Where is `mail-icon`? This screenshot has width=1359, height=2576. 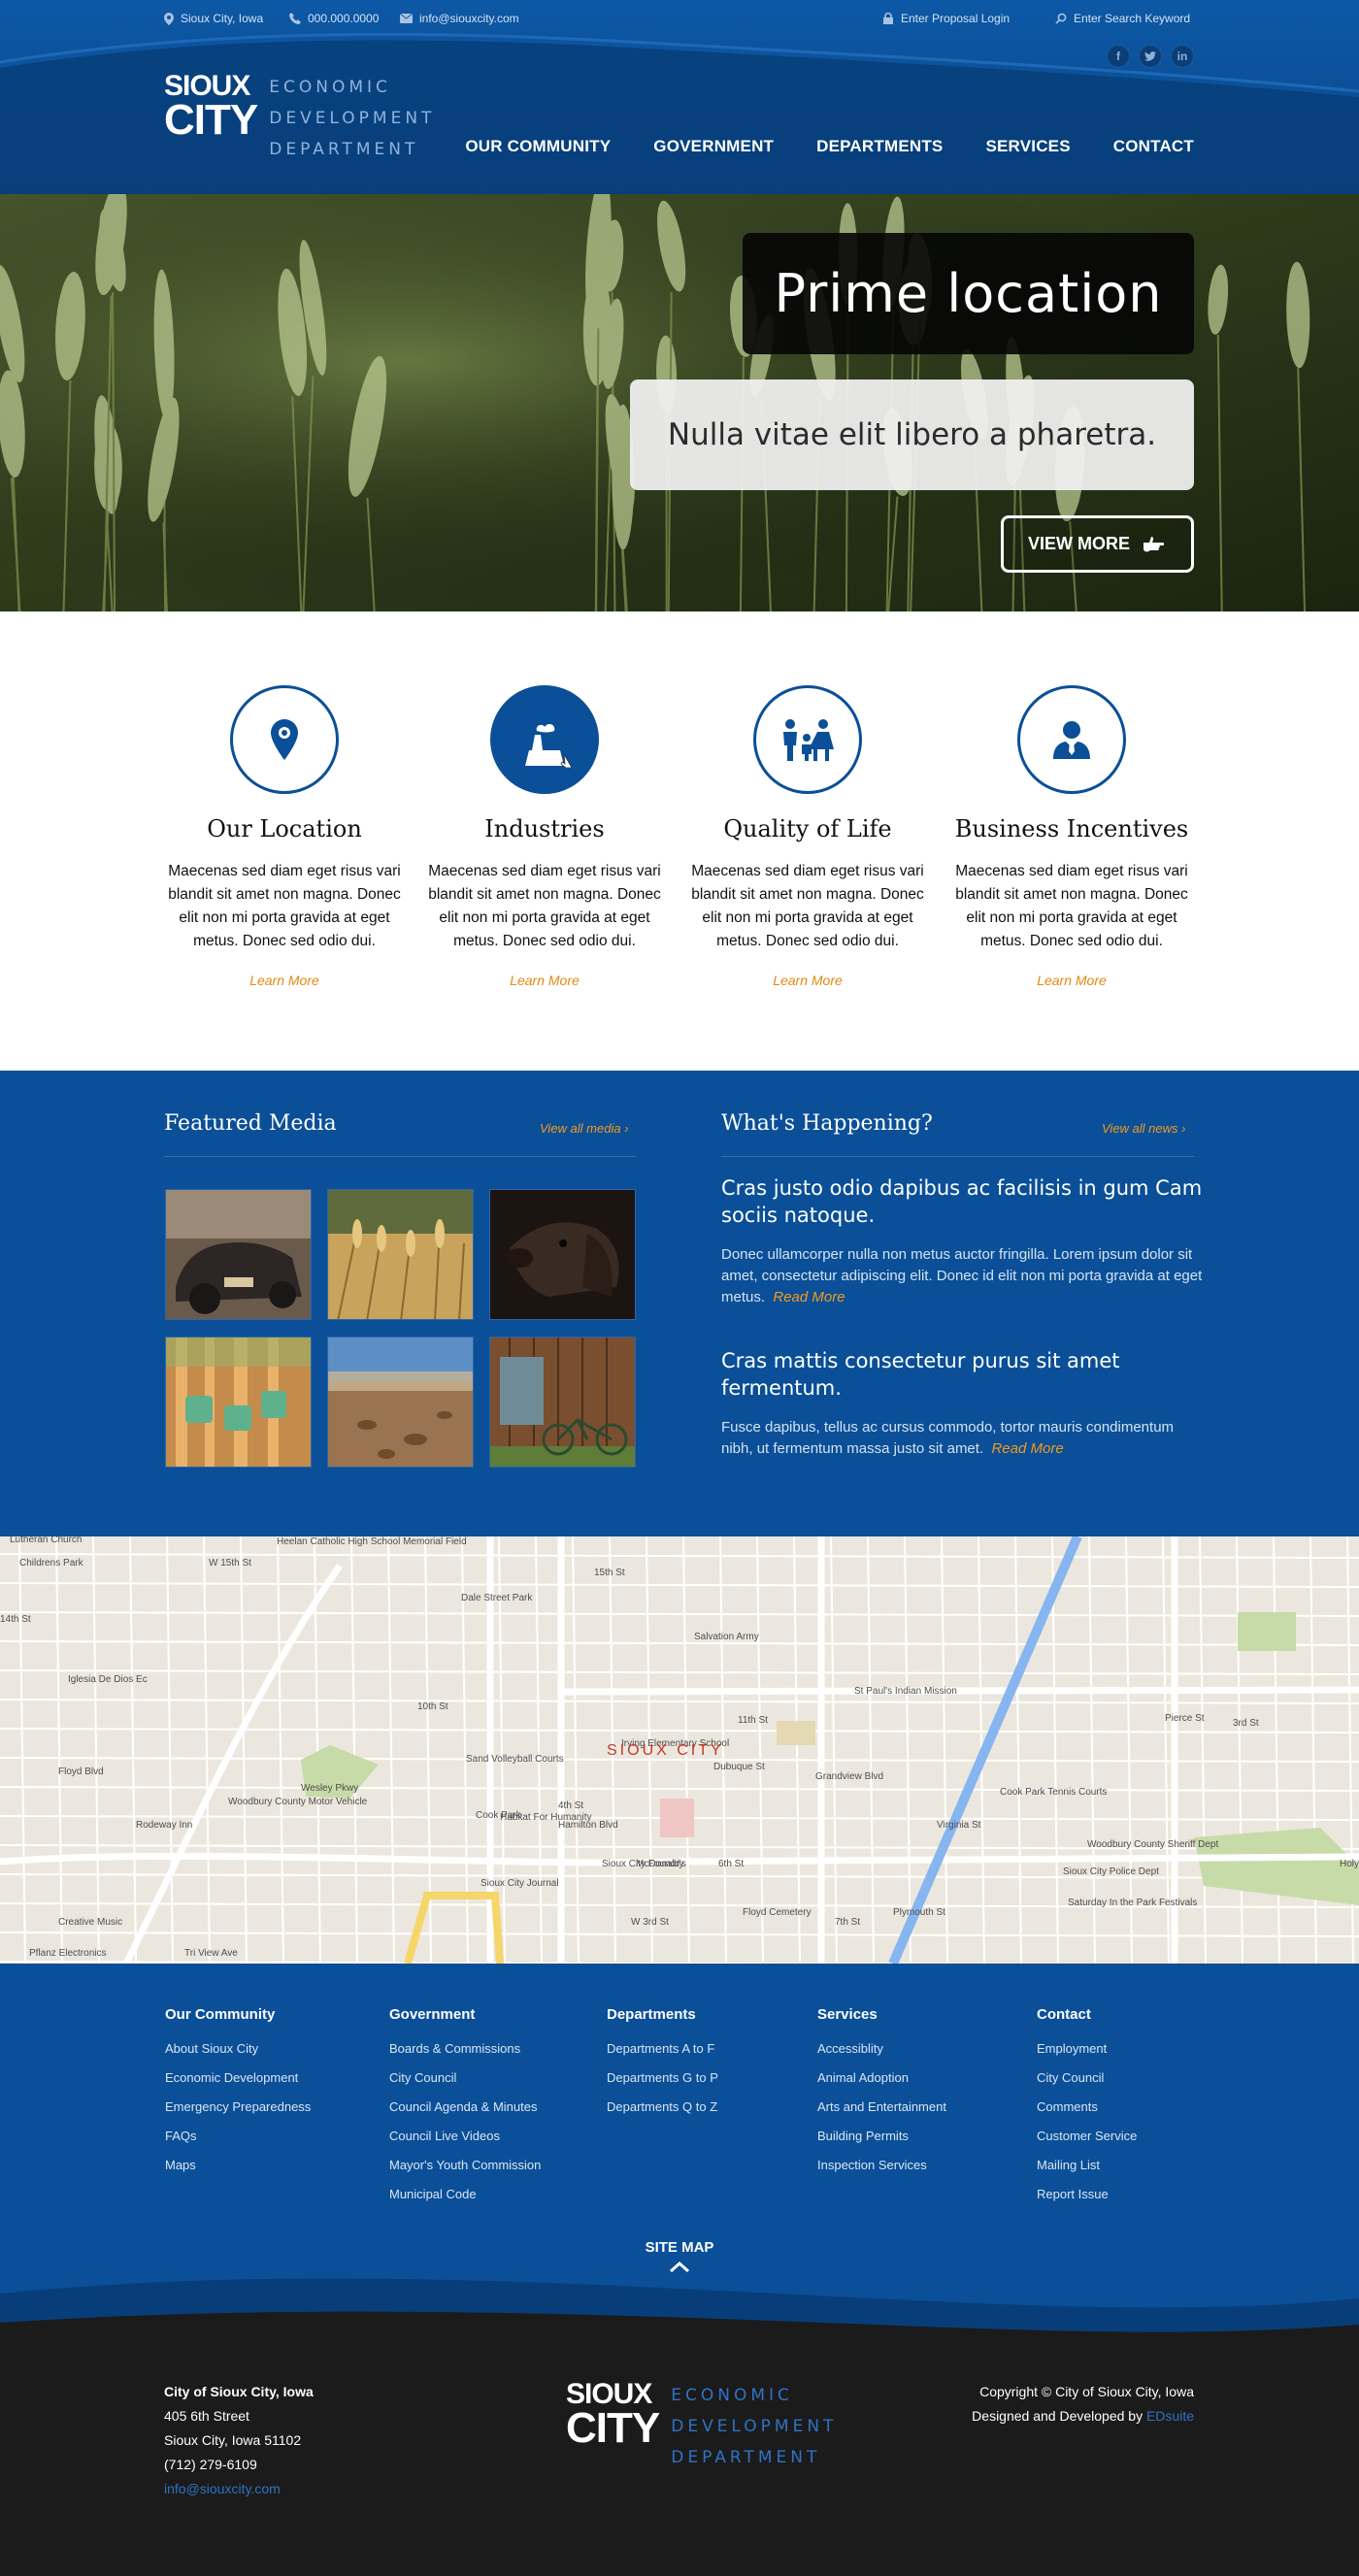 mail-icon is located at coordinates (406, 18).